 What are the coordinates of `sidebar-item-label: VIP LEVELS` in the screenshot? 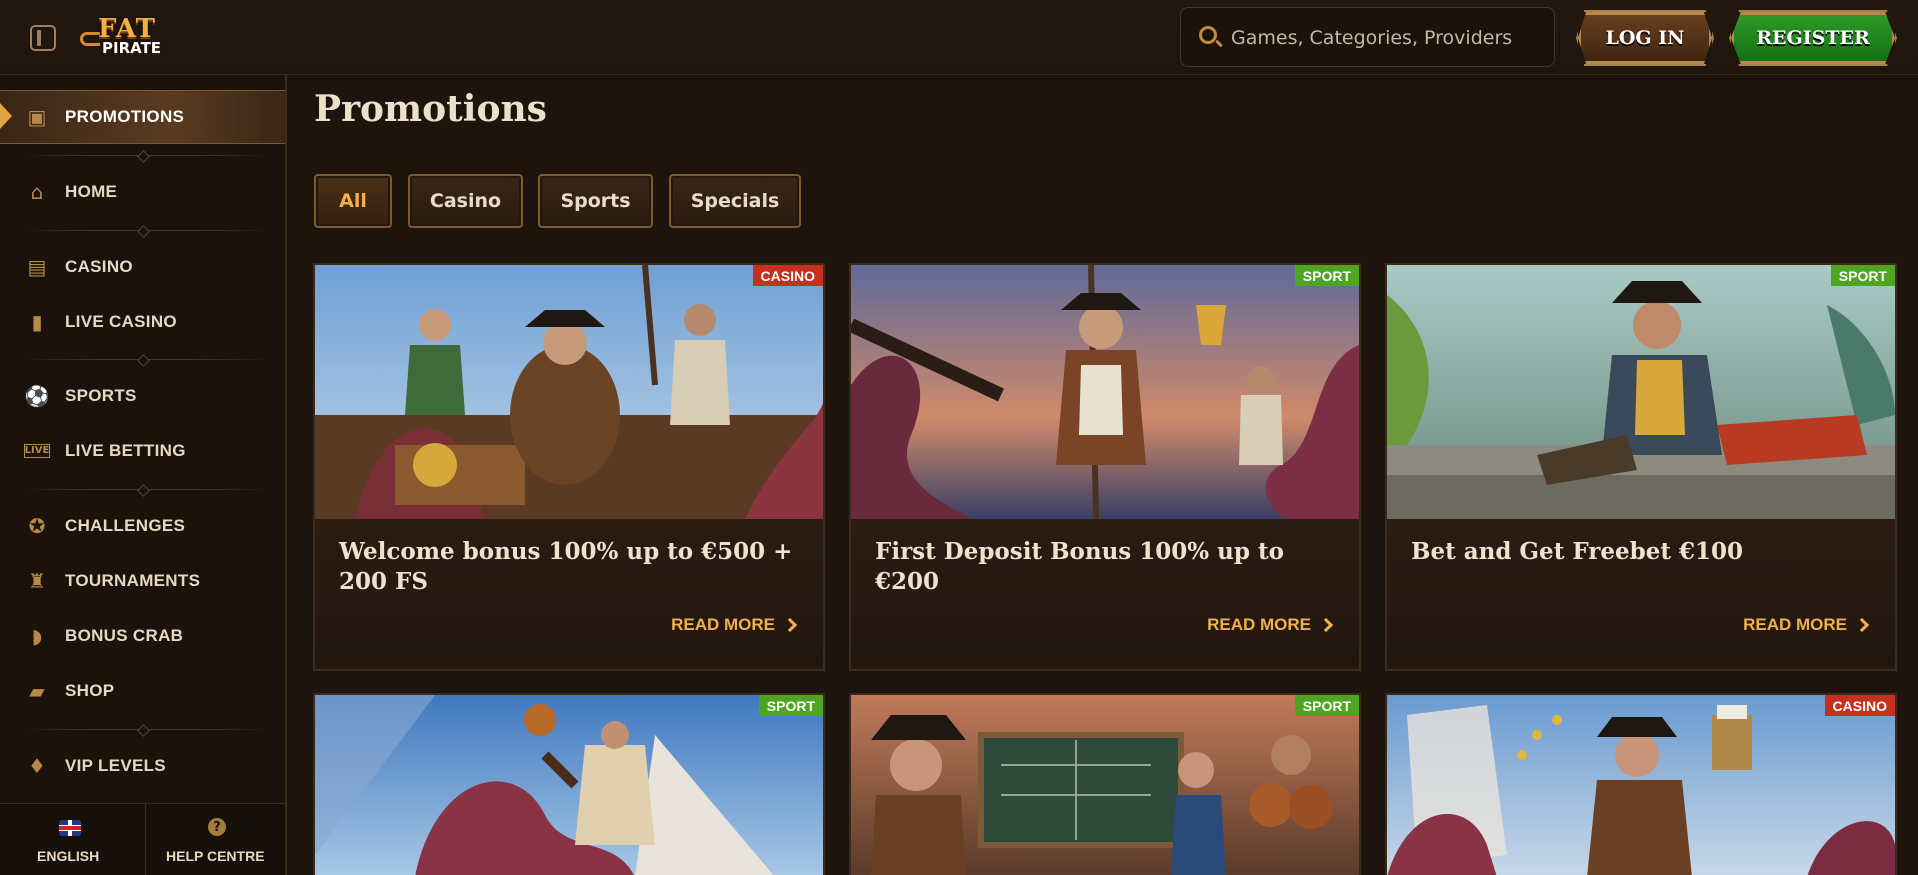 It's located at (115, 765).